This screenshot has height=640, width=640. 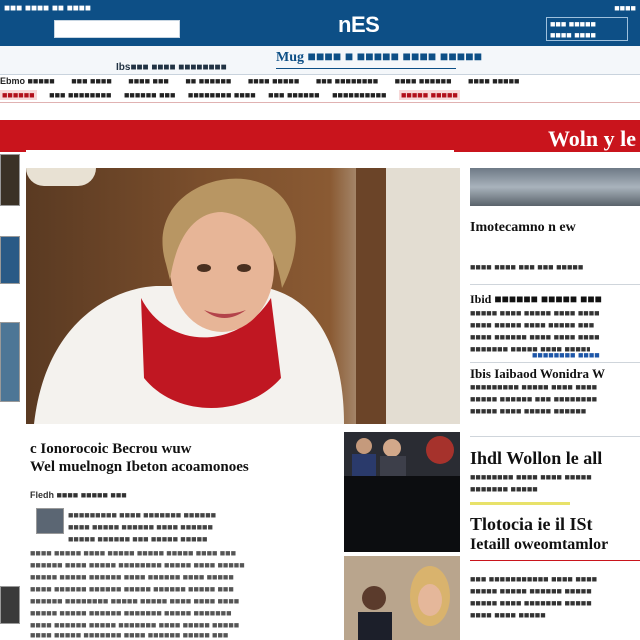 What do you see at coordinates (171, 67) in the screenshot?
I see `section-label: Ibs■■■ ■■■■ ■■■■■■■■` at bounding box center [171, 67].